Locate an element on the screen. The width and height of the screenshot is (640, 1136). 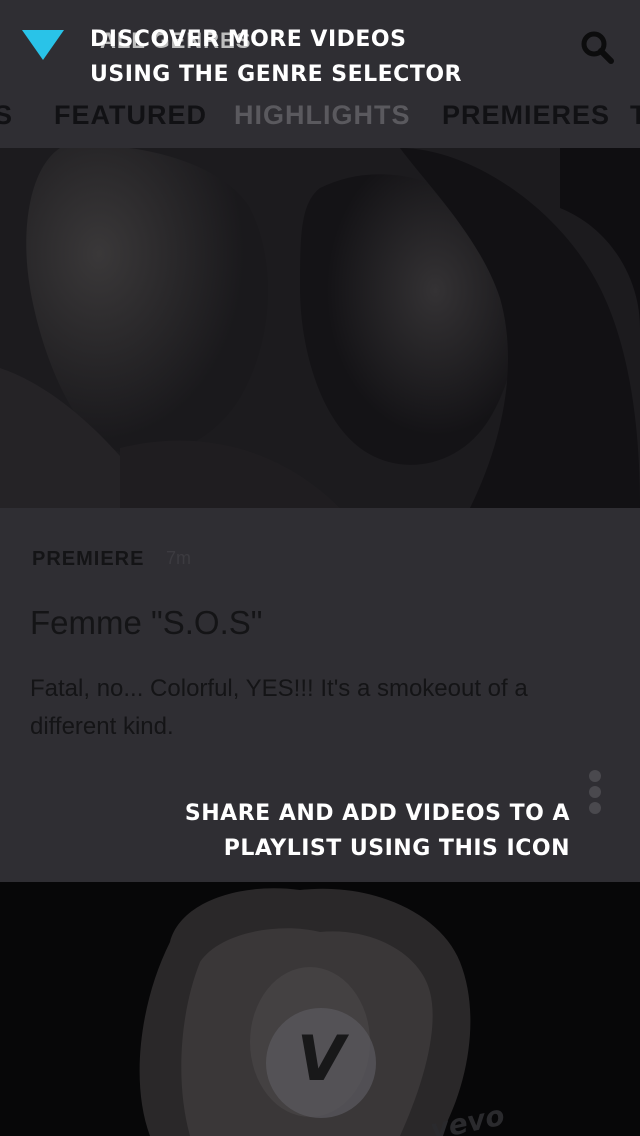
vevo-logo-badge: V is located at coordinates (321, 1063).